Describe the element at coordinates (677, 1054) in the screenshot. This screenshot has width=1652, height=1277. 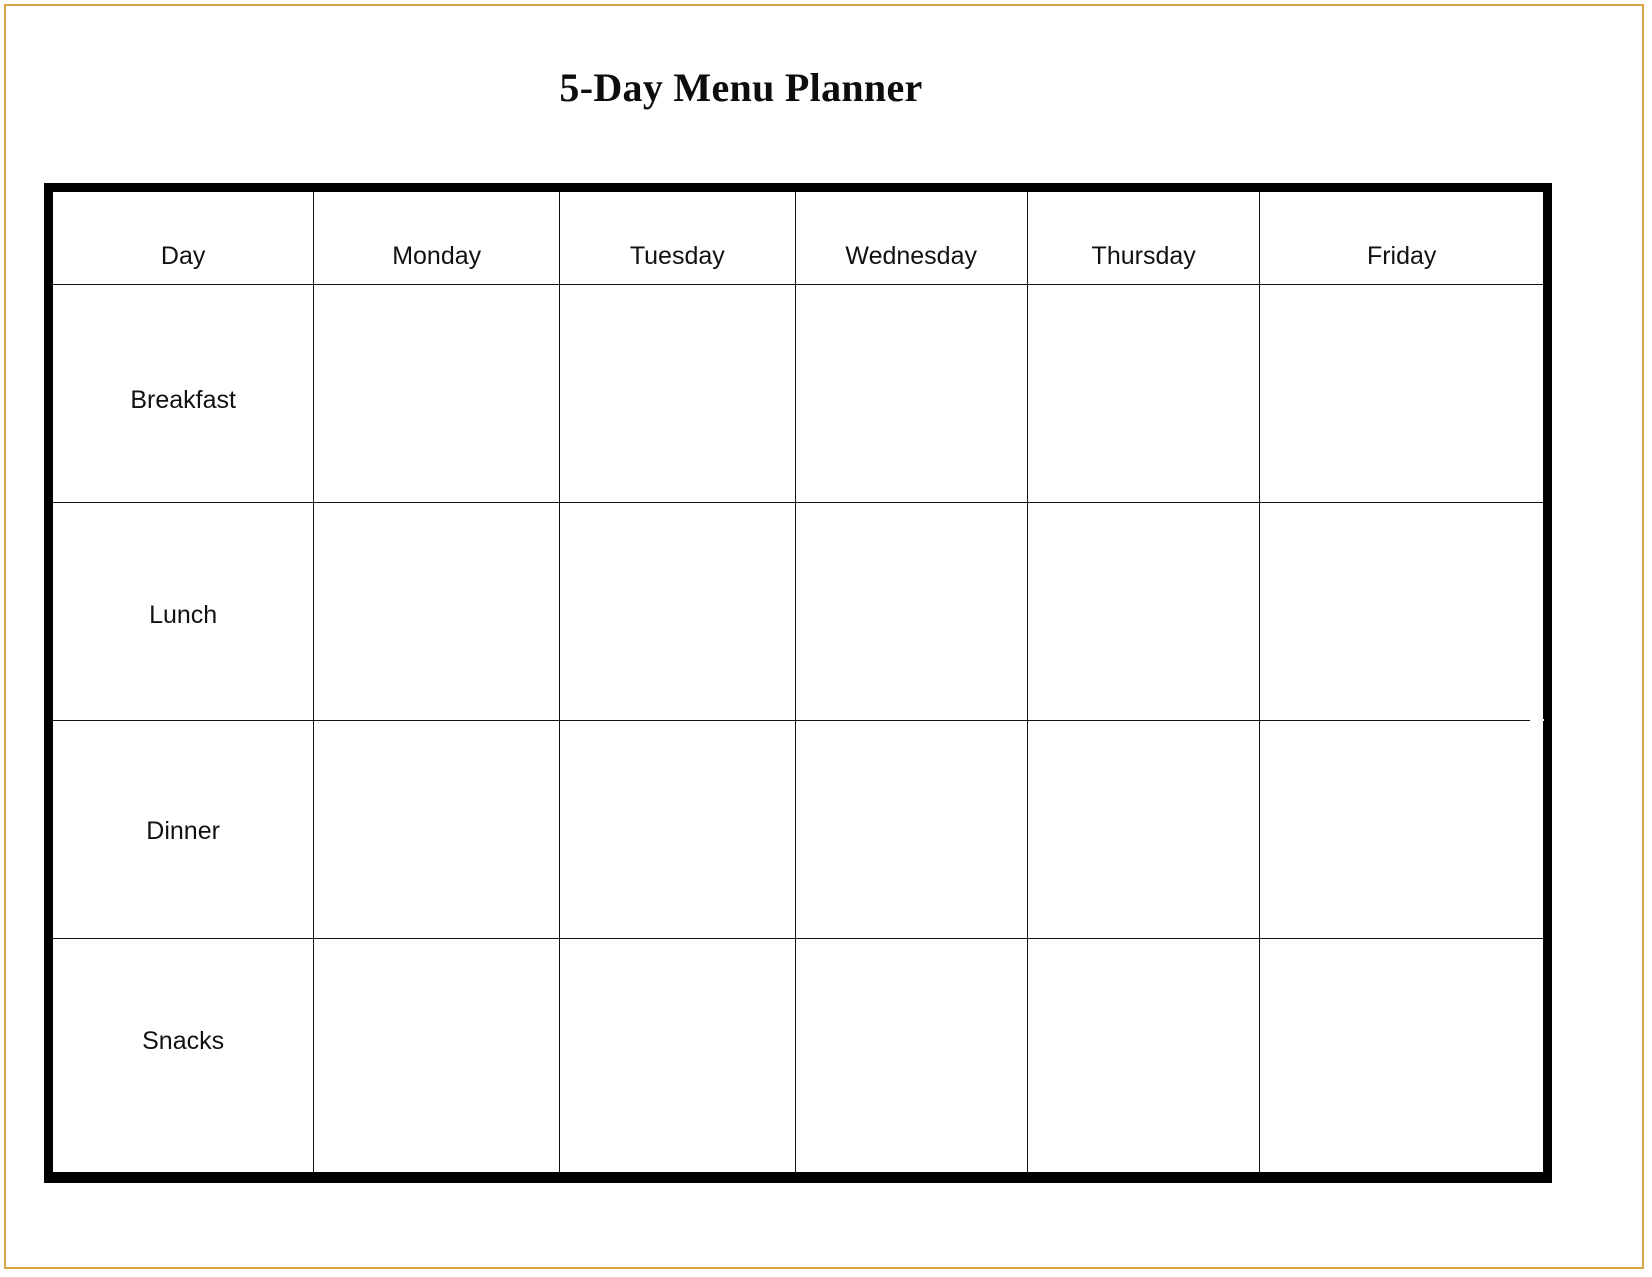
I see `cell-snacks-tuesday` at that location.